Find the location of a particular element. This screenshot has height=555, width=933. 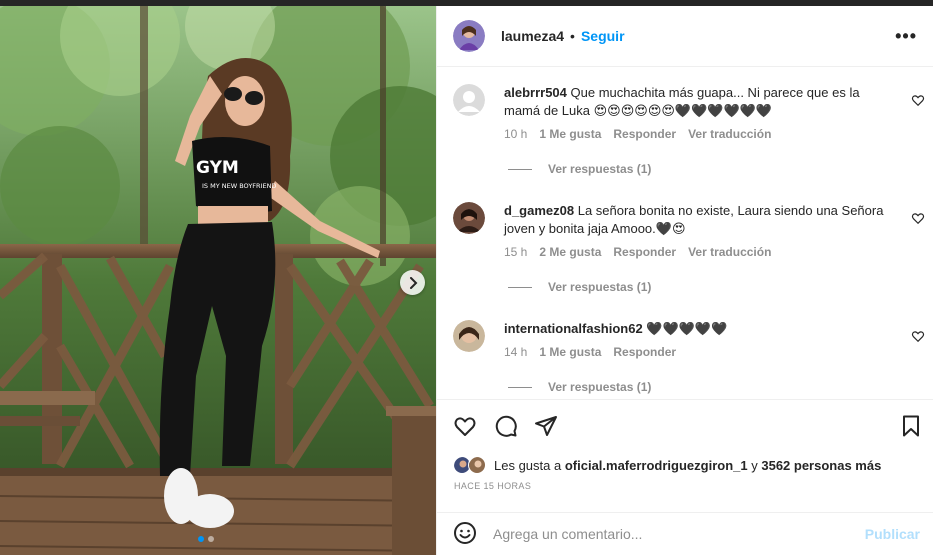

comment-composer: Publicar is located at coordinates (685, 533).